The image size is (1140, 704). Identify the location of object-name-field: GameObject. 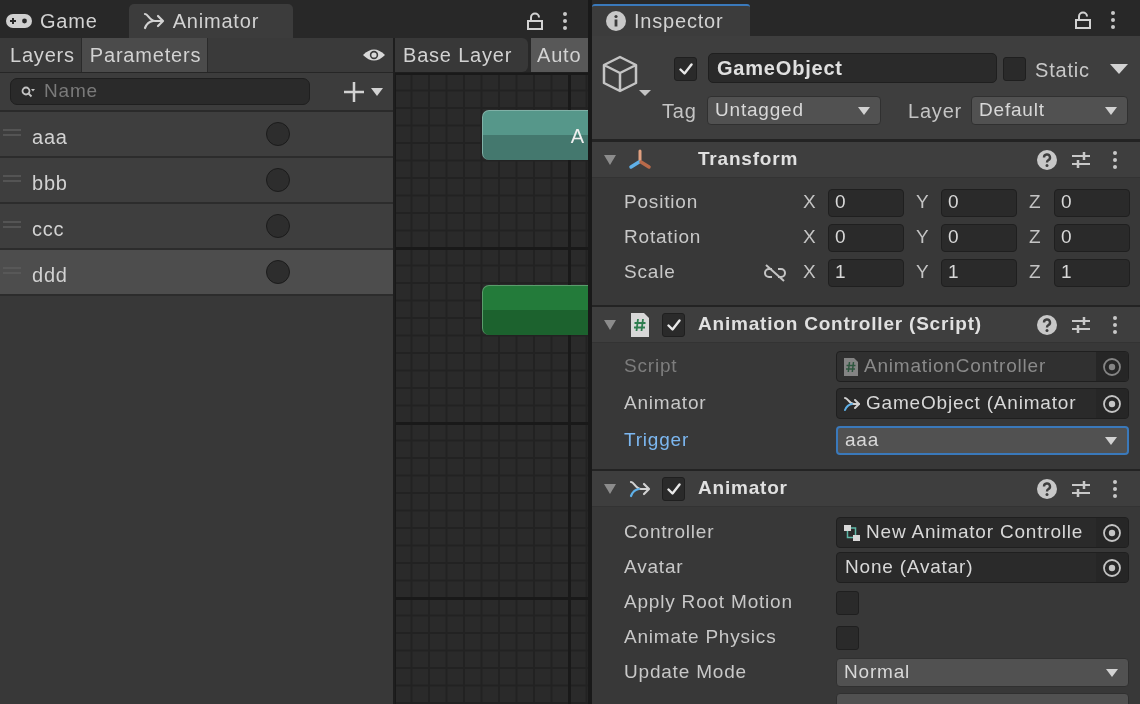
(852, 68).